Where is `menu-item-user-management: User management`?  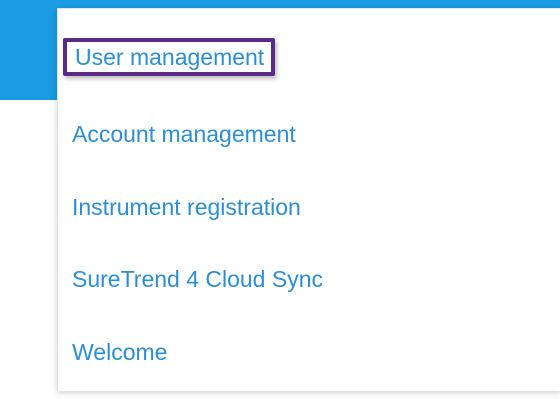
menu-item-user-management: User management is located at coordinates (169, 57).